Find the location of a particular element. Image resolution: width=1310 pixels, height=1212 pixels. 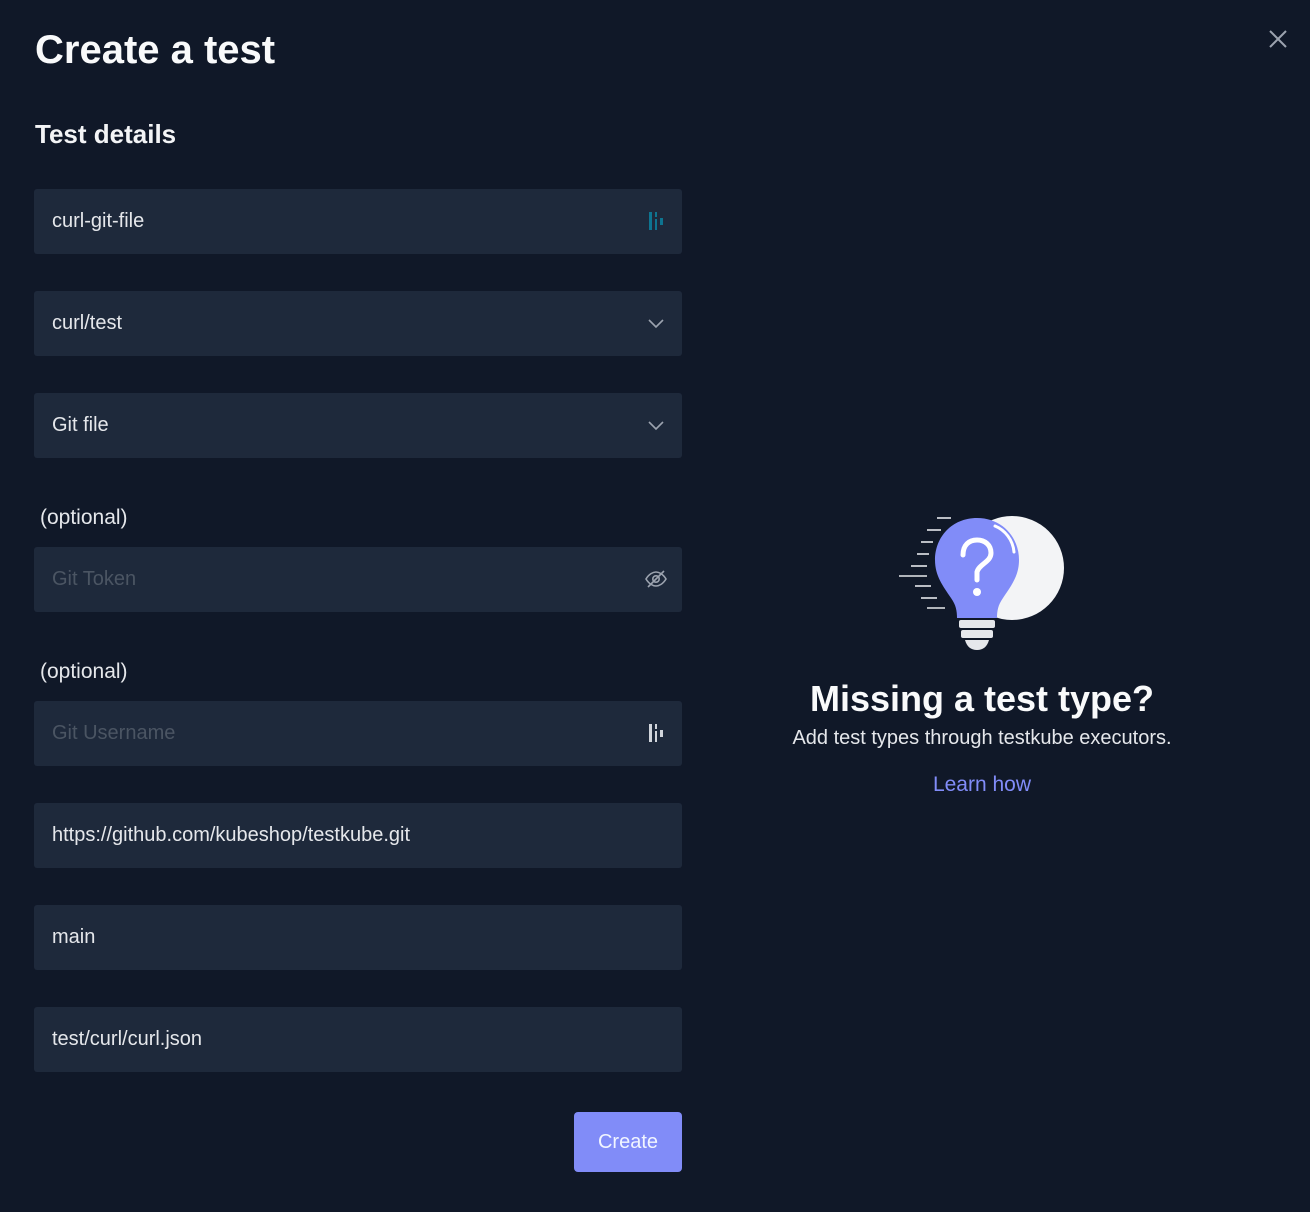

git-repo-field is located at coordinates (358, 835).